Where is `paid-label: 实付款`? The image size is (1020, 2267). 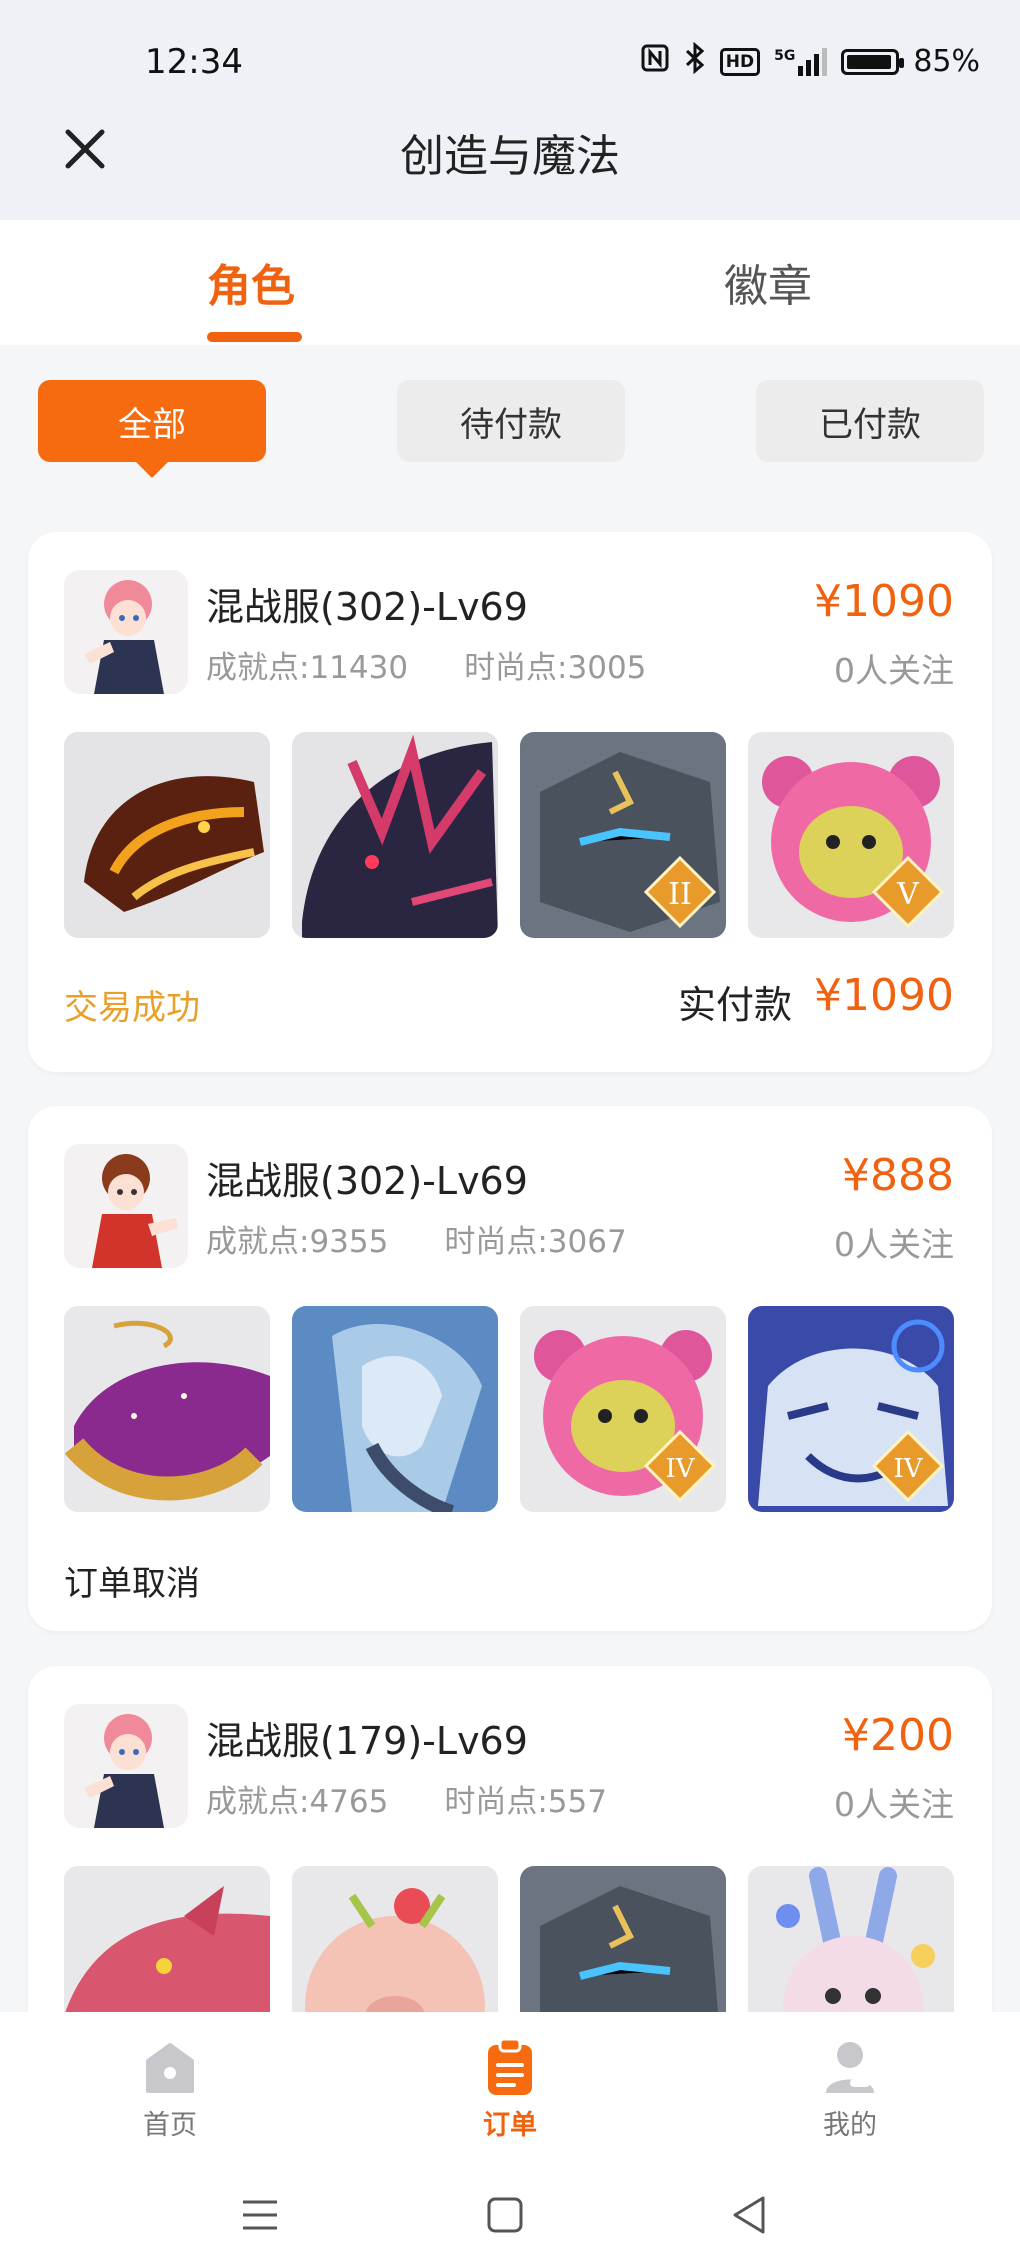 paid-label: 实付款 is located at coordinates (734, 1005).